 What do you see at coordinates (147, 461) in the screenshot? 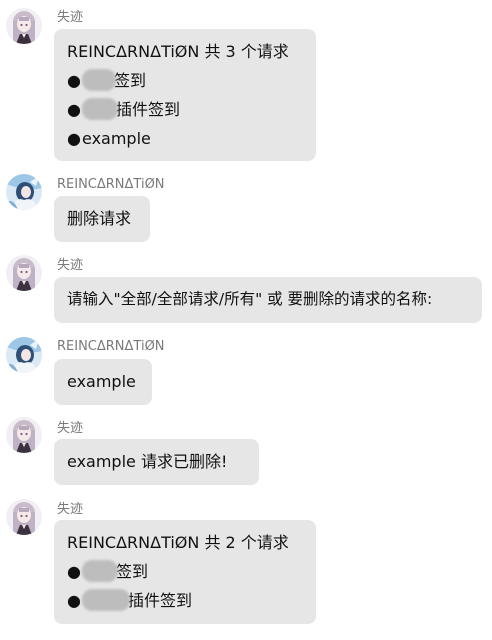
I see `message-line: example 请求已删除!` at bounding box center [147, 461].